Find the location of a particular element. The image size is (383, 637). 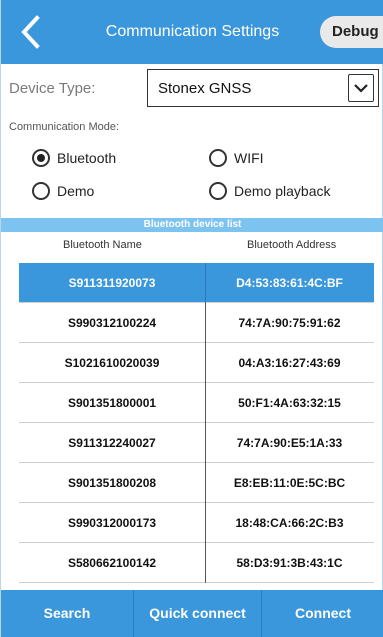

communication-mode-label: Communication Mode: is located at coordinates (64, 127).